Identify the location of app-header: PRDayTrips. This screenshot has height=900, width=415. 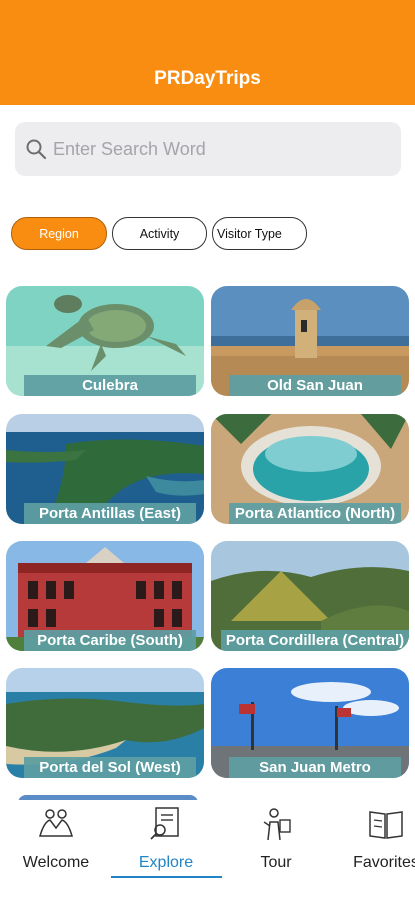
(207, 52).